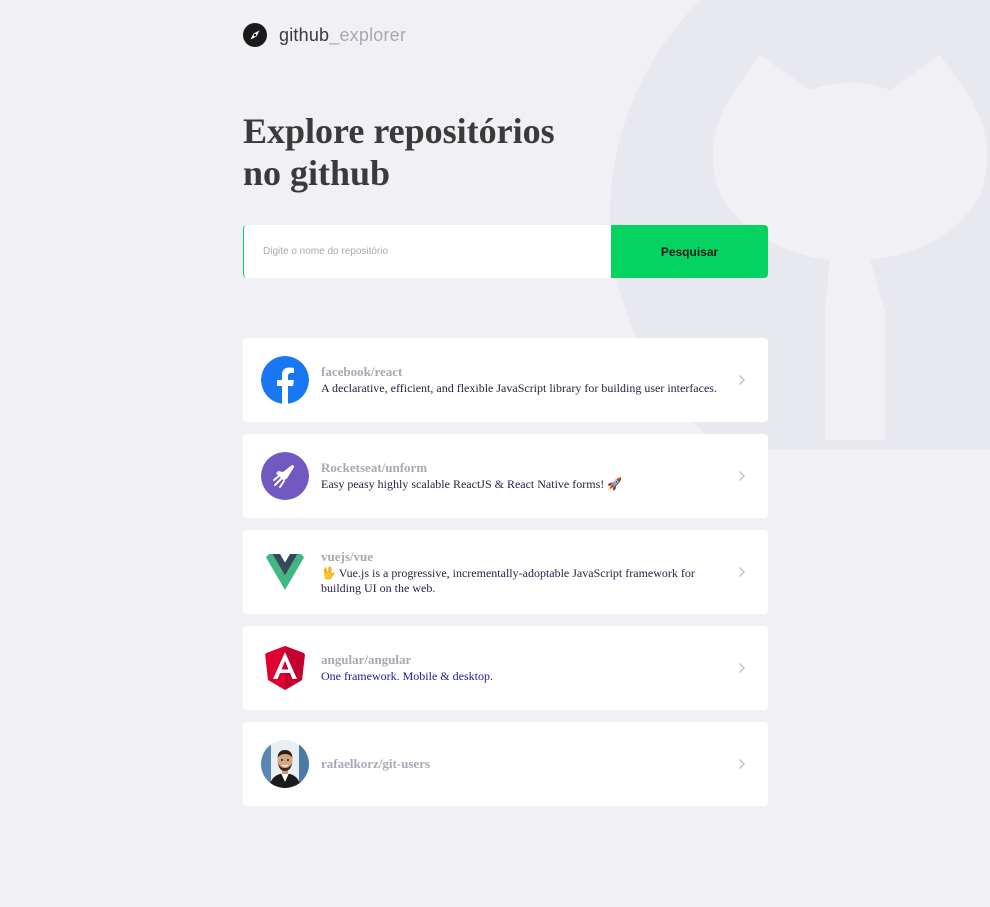  Describe the element at coordinates (689, 251) in the screenshot. I see `search-button: Pesquisar` at that location.